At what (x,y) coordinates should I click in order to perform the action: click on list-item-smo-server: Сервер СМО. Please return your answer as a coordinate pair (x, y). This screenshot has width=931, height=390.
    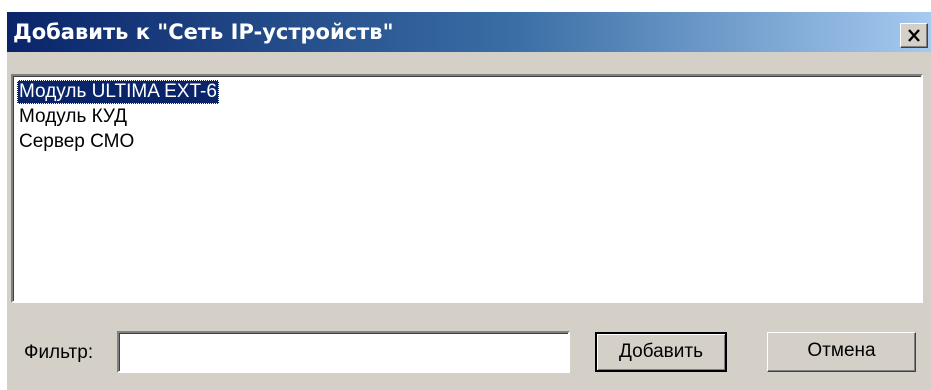
    Looking at the image, I should click on (76, 142).